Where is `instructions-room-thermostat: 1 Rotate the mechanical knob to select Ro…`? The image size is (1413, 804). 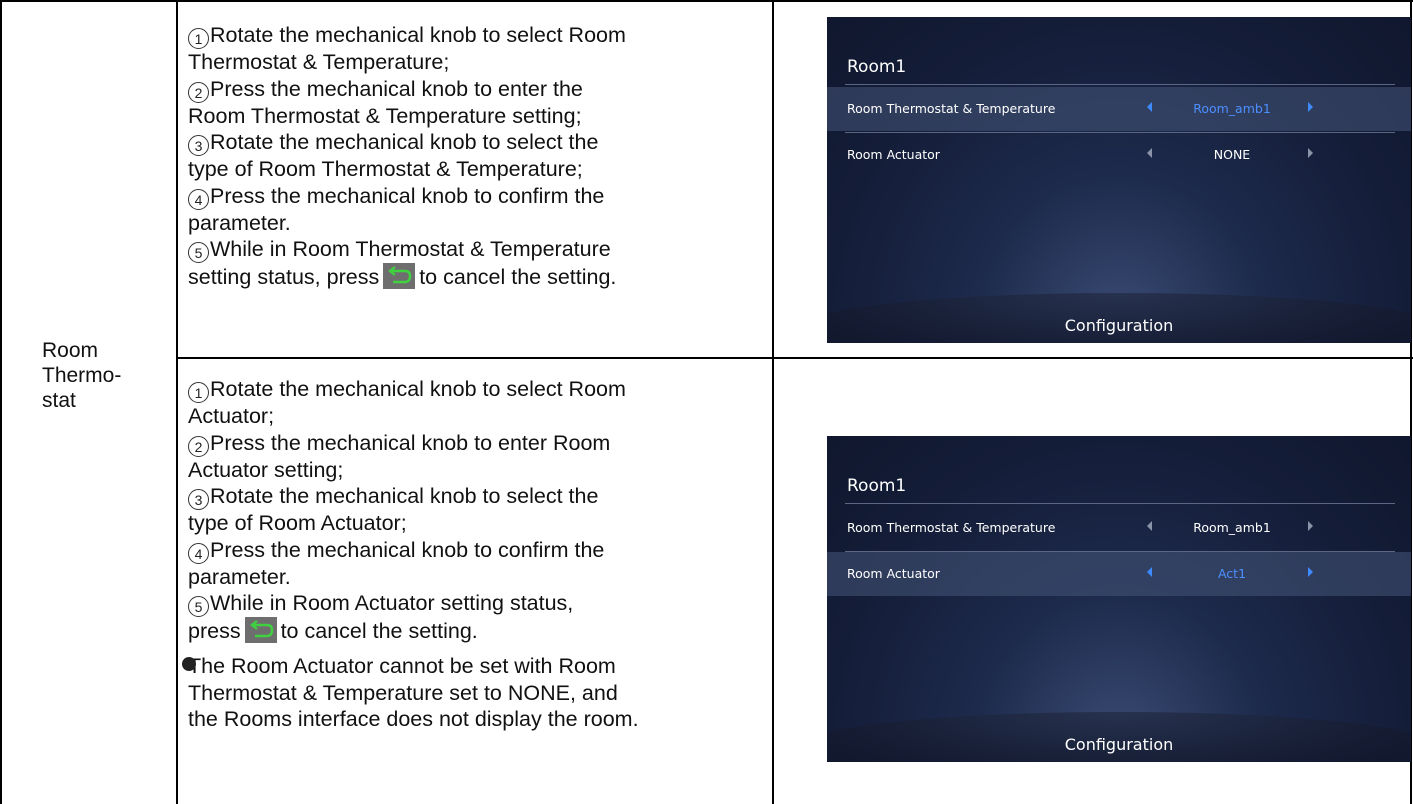 instructions-room-thermostat: 1 Rotate the mechanical knob to select Ro… is located at coordinates (478, 156).